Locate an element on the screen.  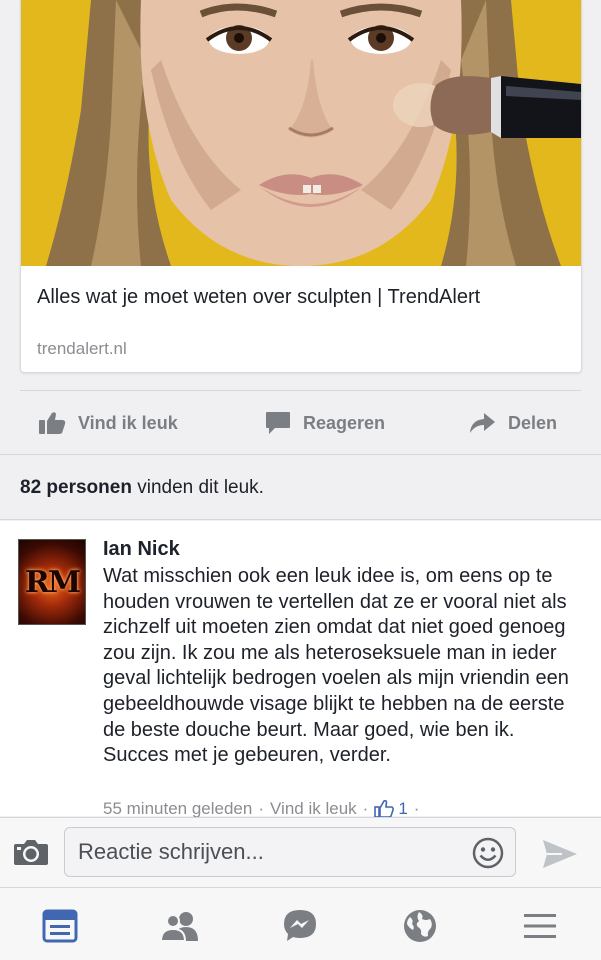
friends-icon is located at coordinates (179, 927).